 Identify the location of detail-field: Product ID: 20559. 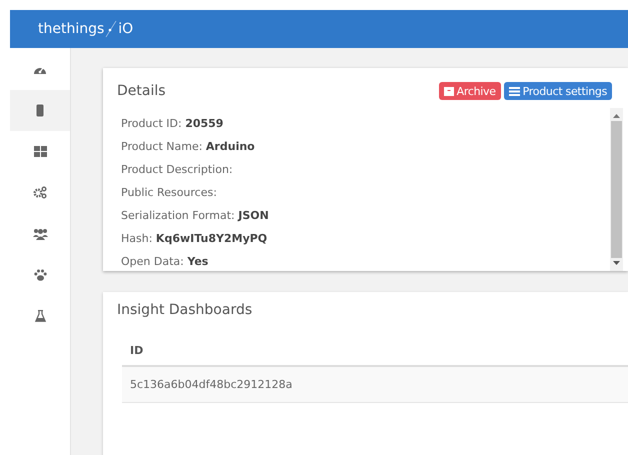
(365, 128).